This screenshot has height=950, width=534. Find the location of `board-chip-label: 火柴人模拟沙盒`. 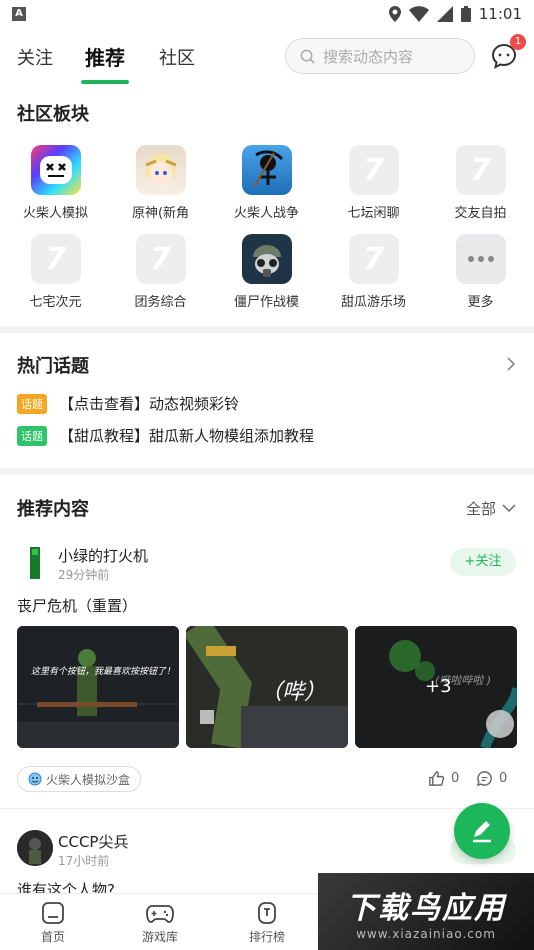

board-chip-label: 火柴人模拟沙盒 is located at coordinates (88, 779).